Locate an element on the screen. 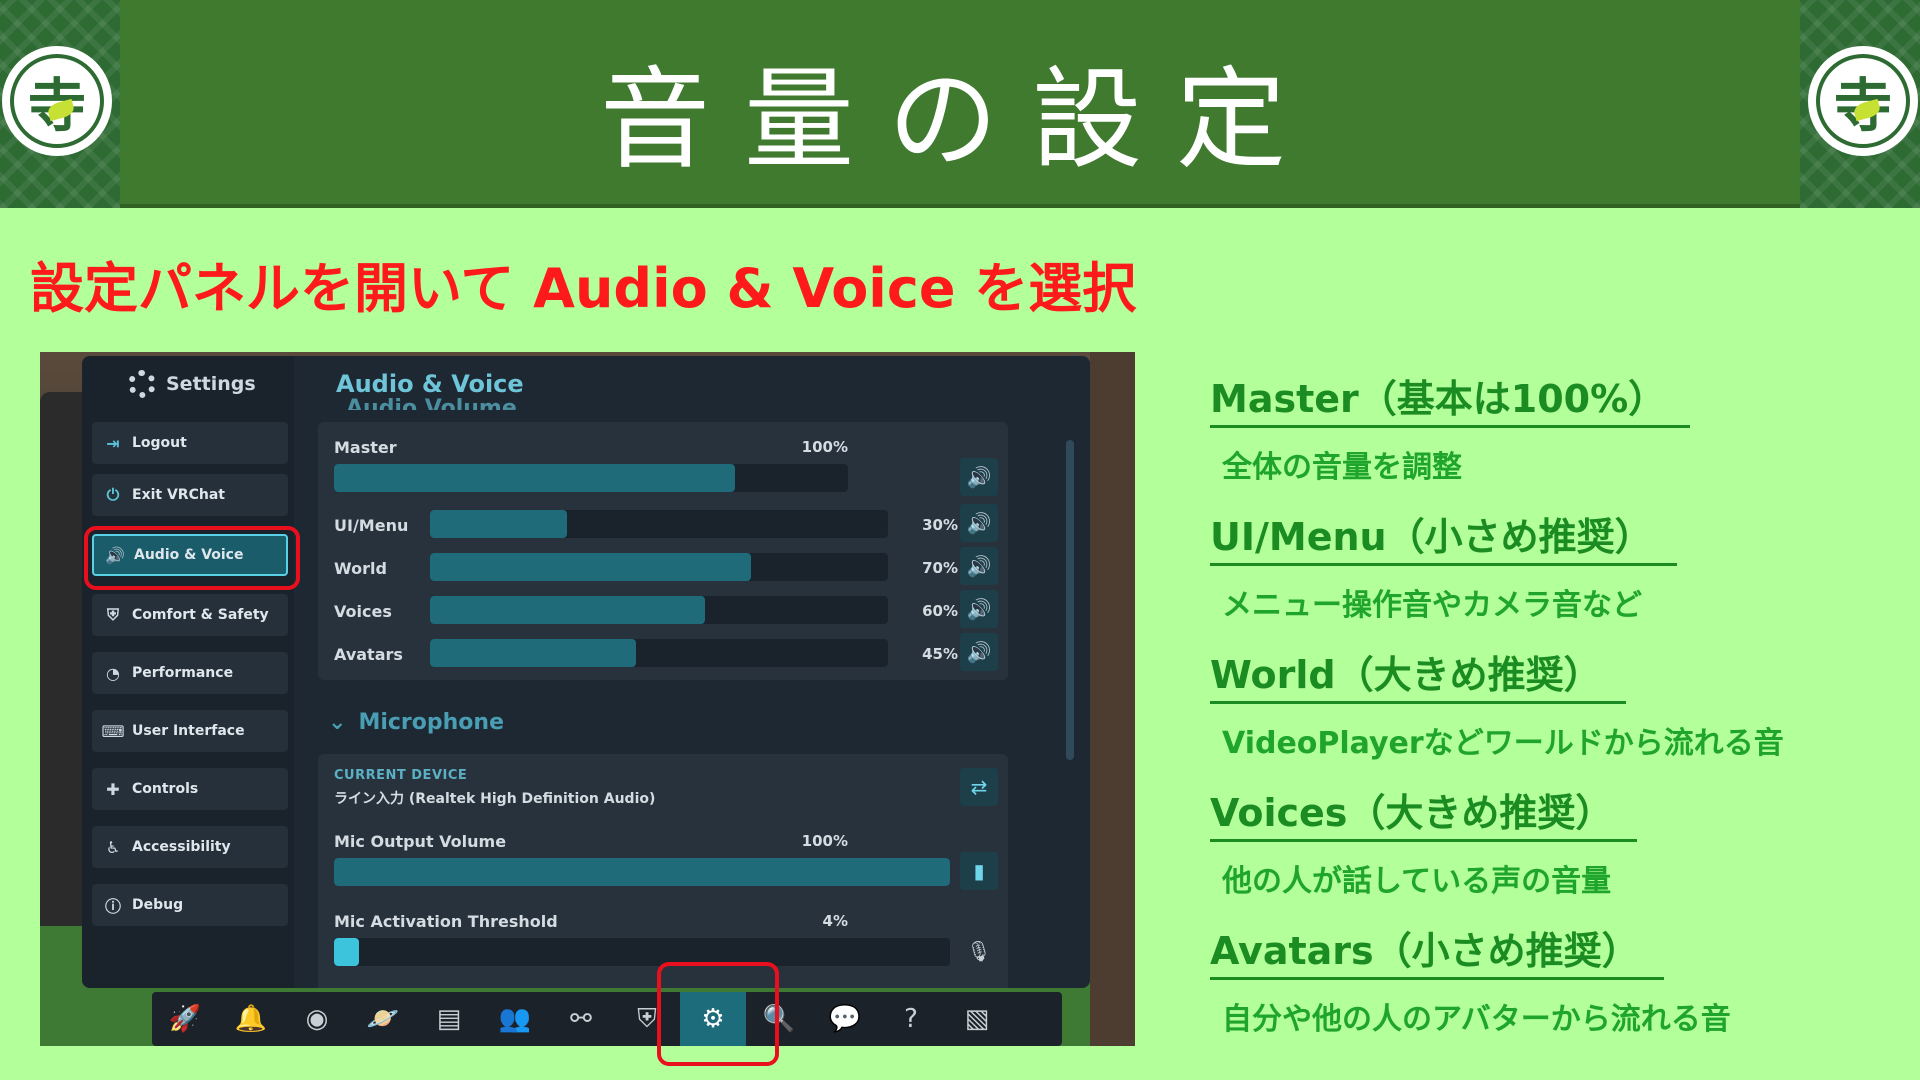 The height and width of the screenshot is (1080, 1920). desc-ui-menu: UI/Menu（小さめ推奨） メニュー操作音やカメラ音など is located at coordinates (1443, 565).